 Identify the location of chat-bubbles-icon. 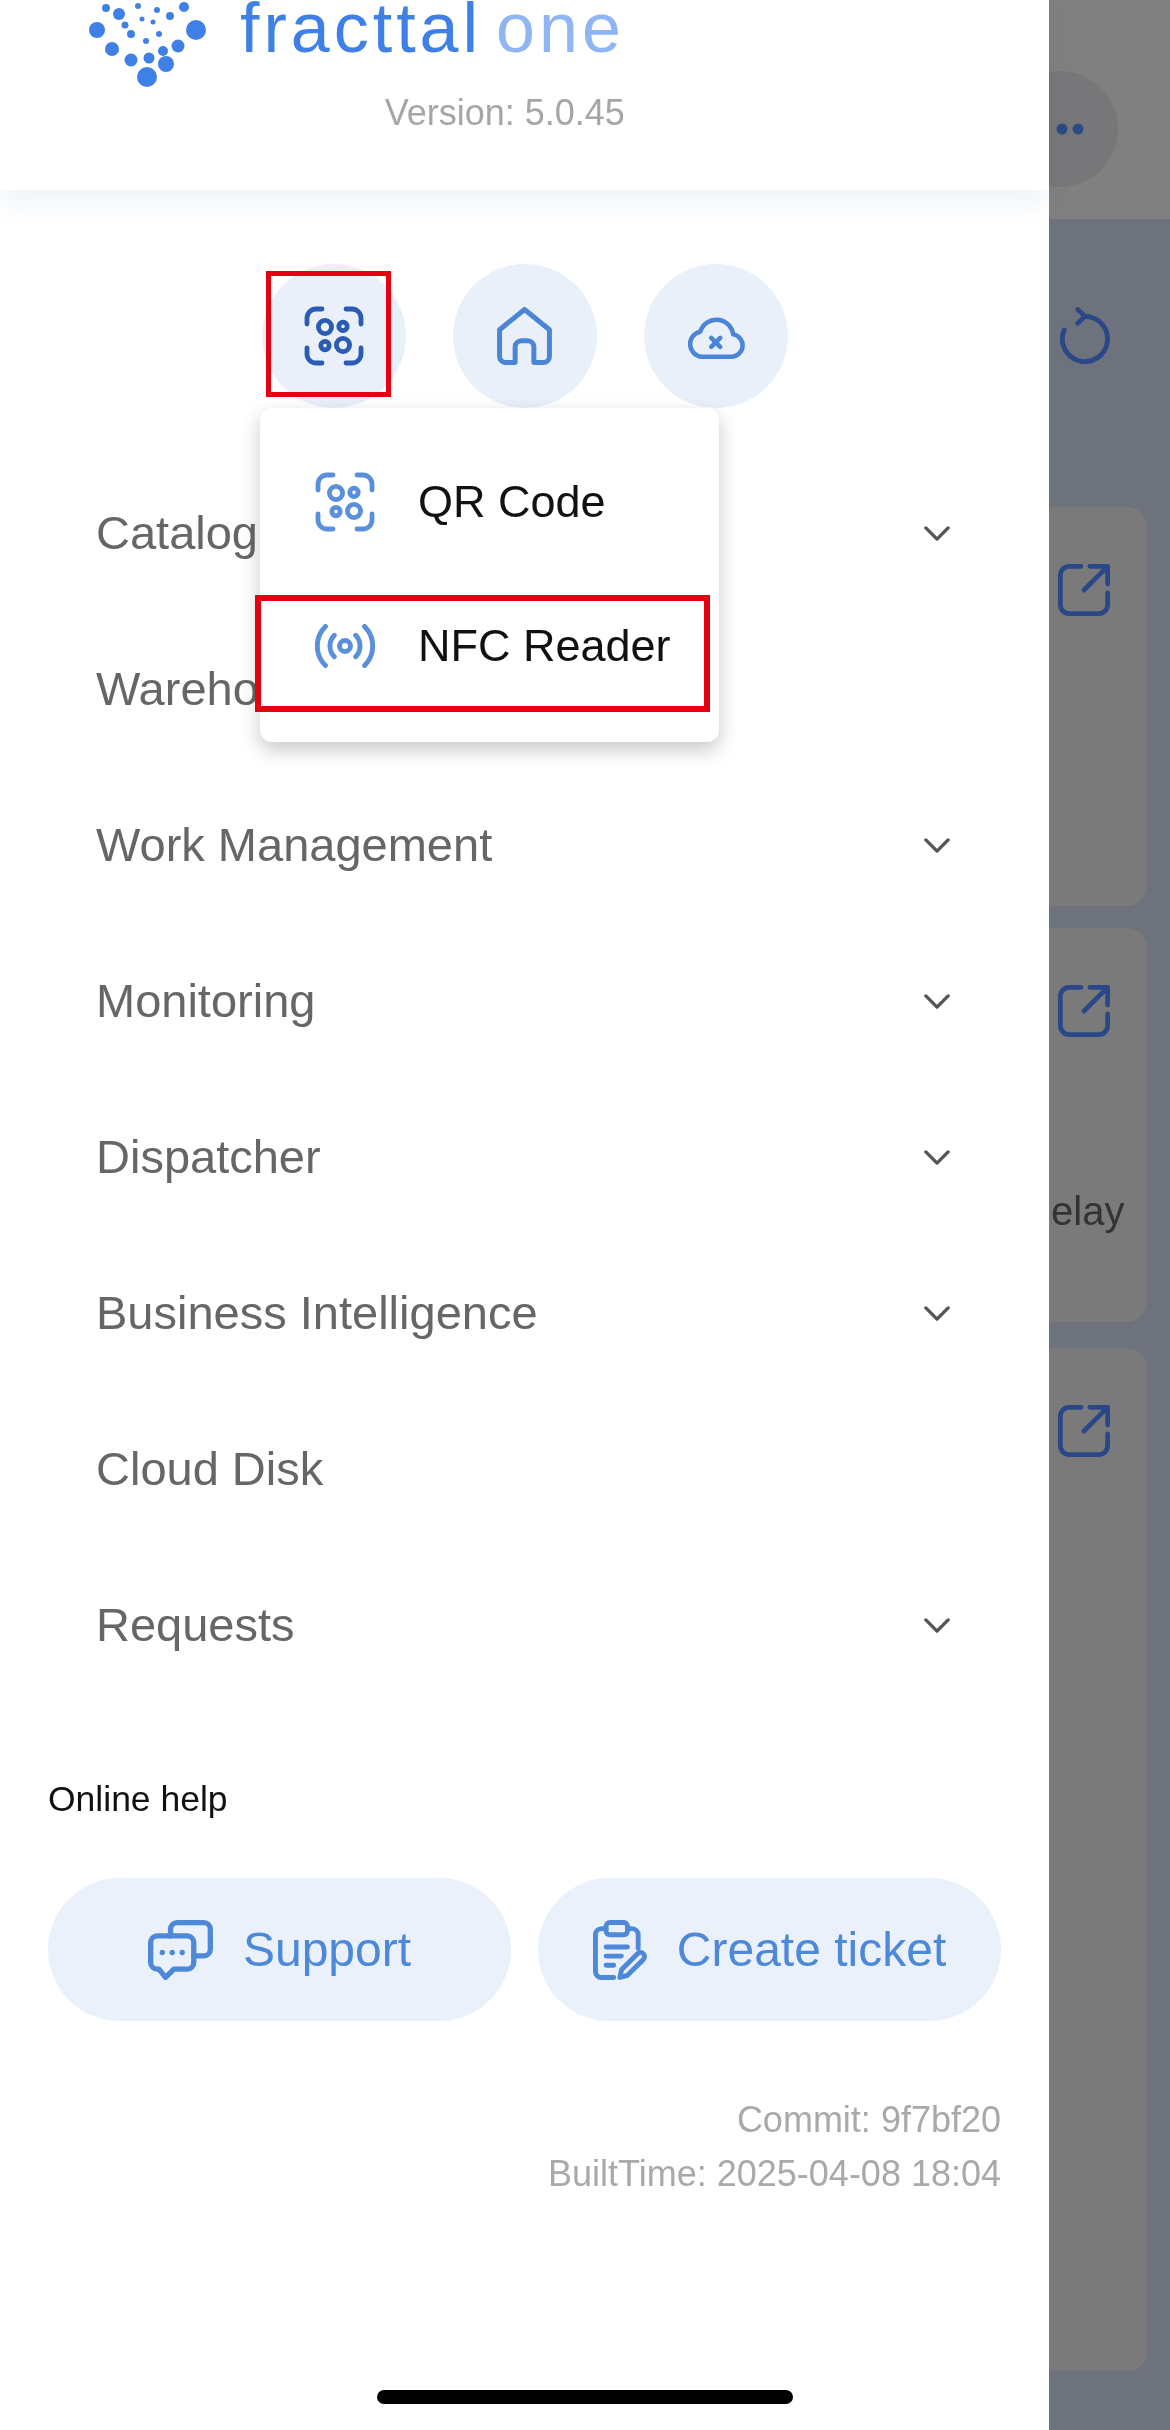
(180, 1949).